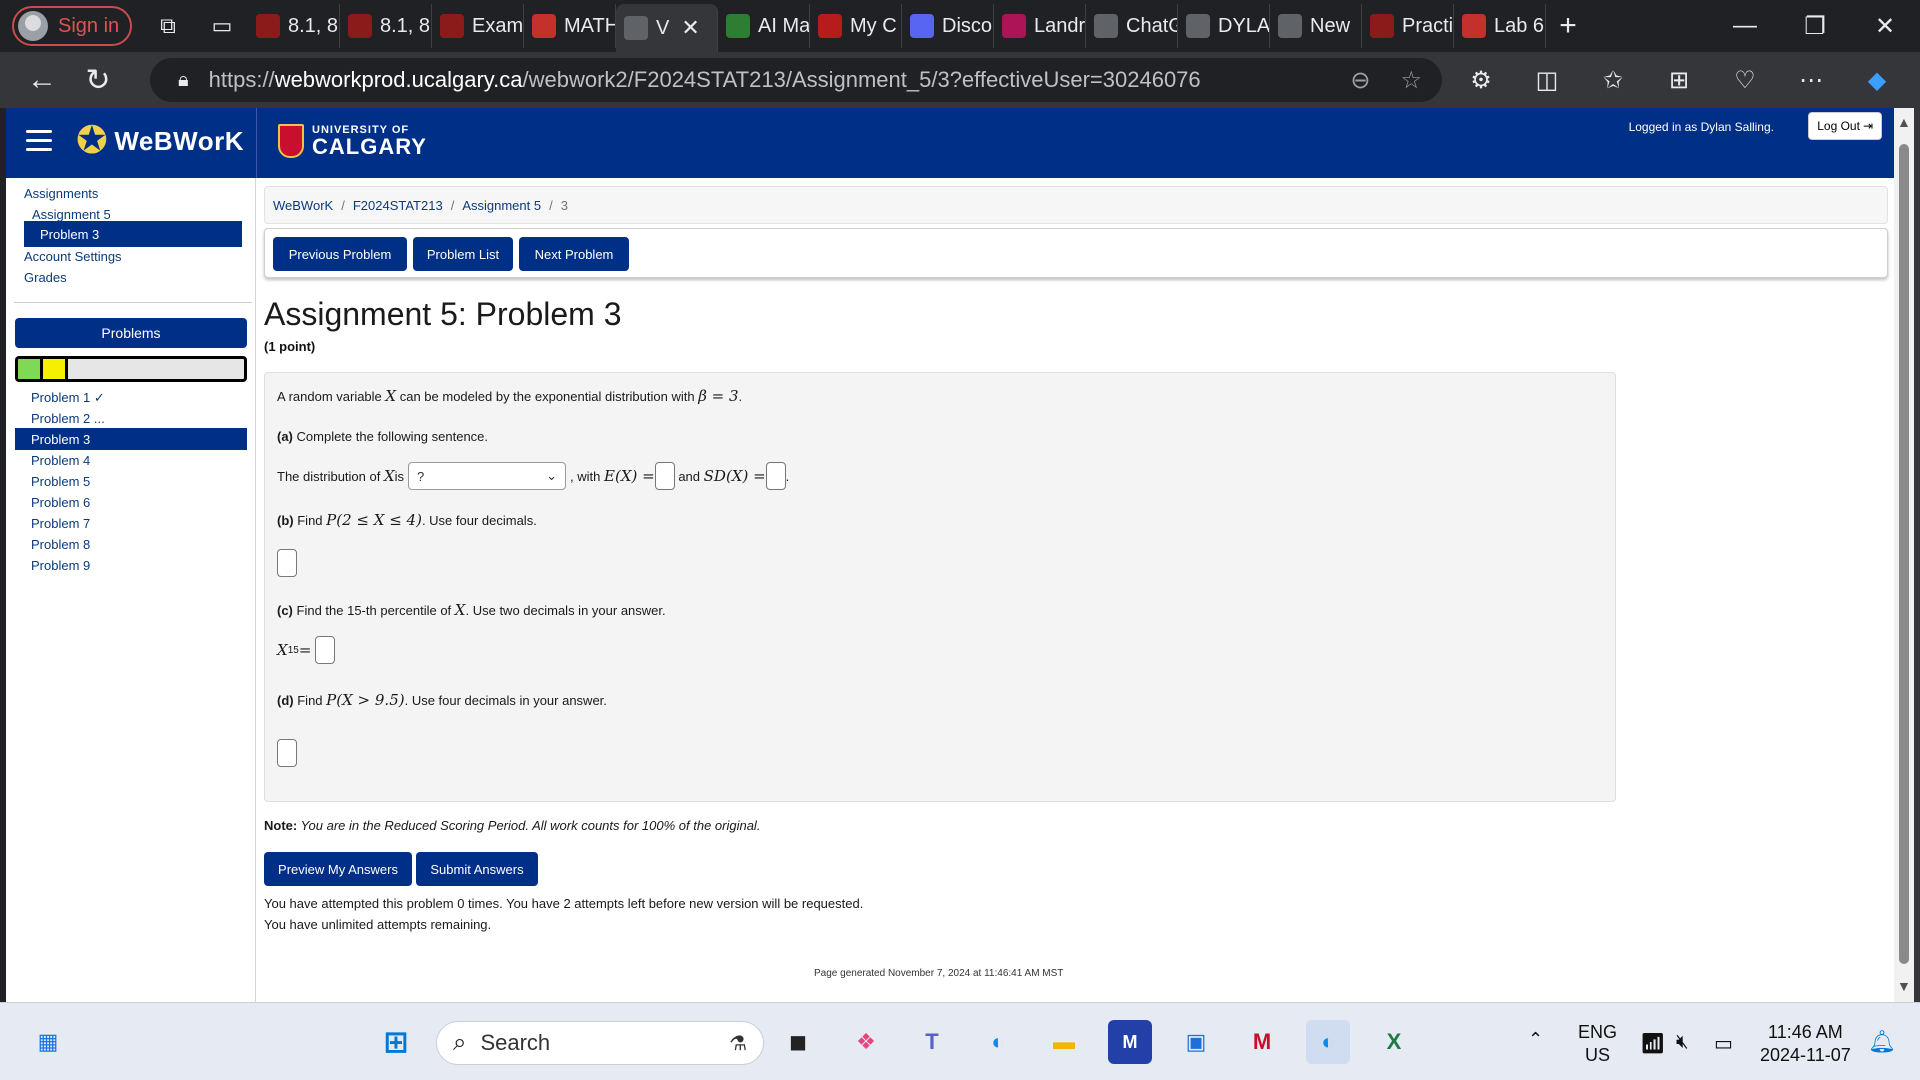  What do you see at coordinates (1500, 26) in the screenshot?
I see `browser-tab: Lab 6` at bounding box center [1500, 26].